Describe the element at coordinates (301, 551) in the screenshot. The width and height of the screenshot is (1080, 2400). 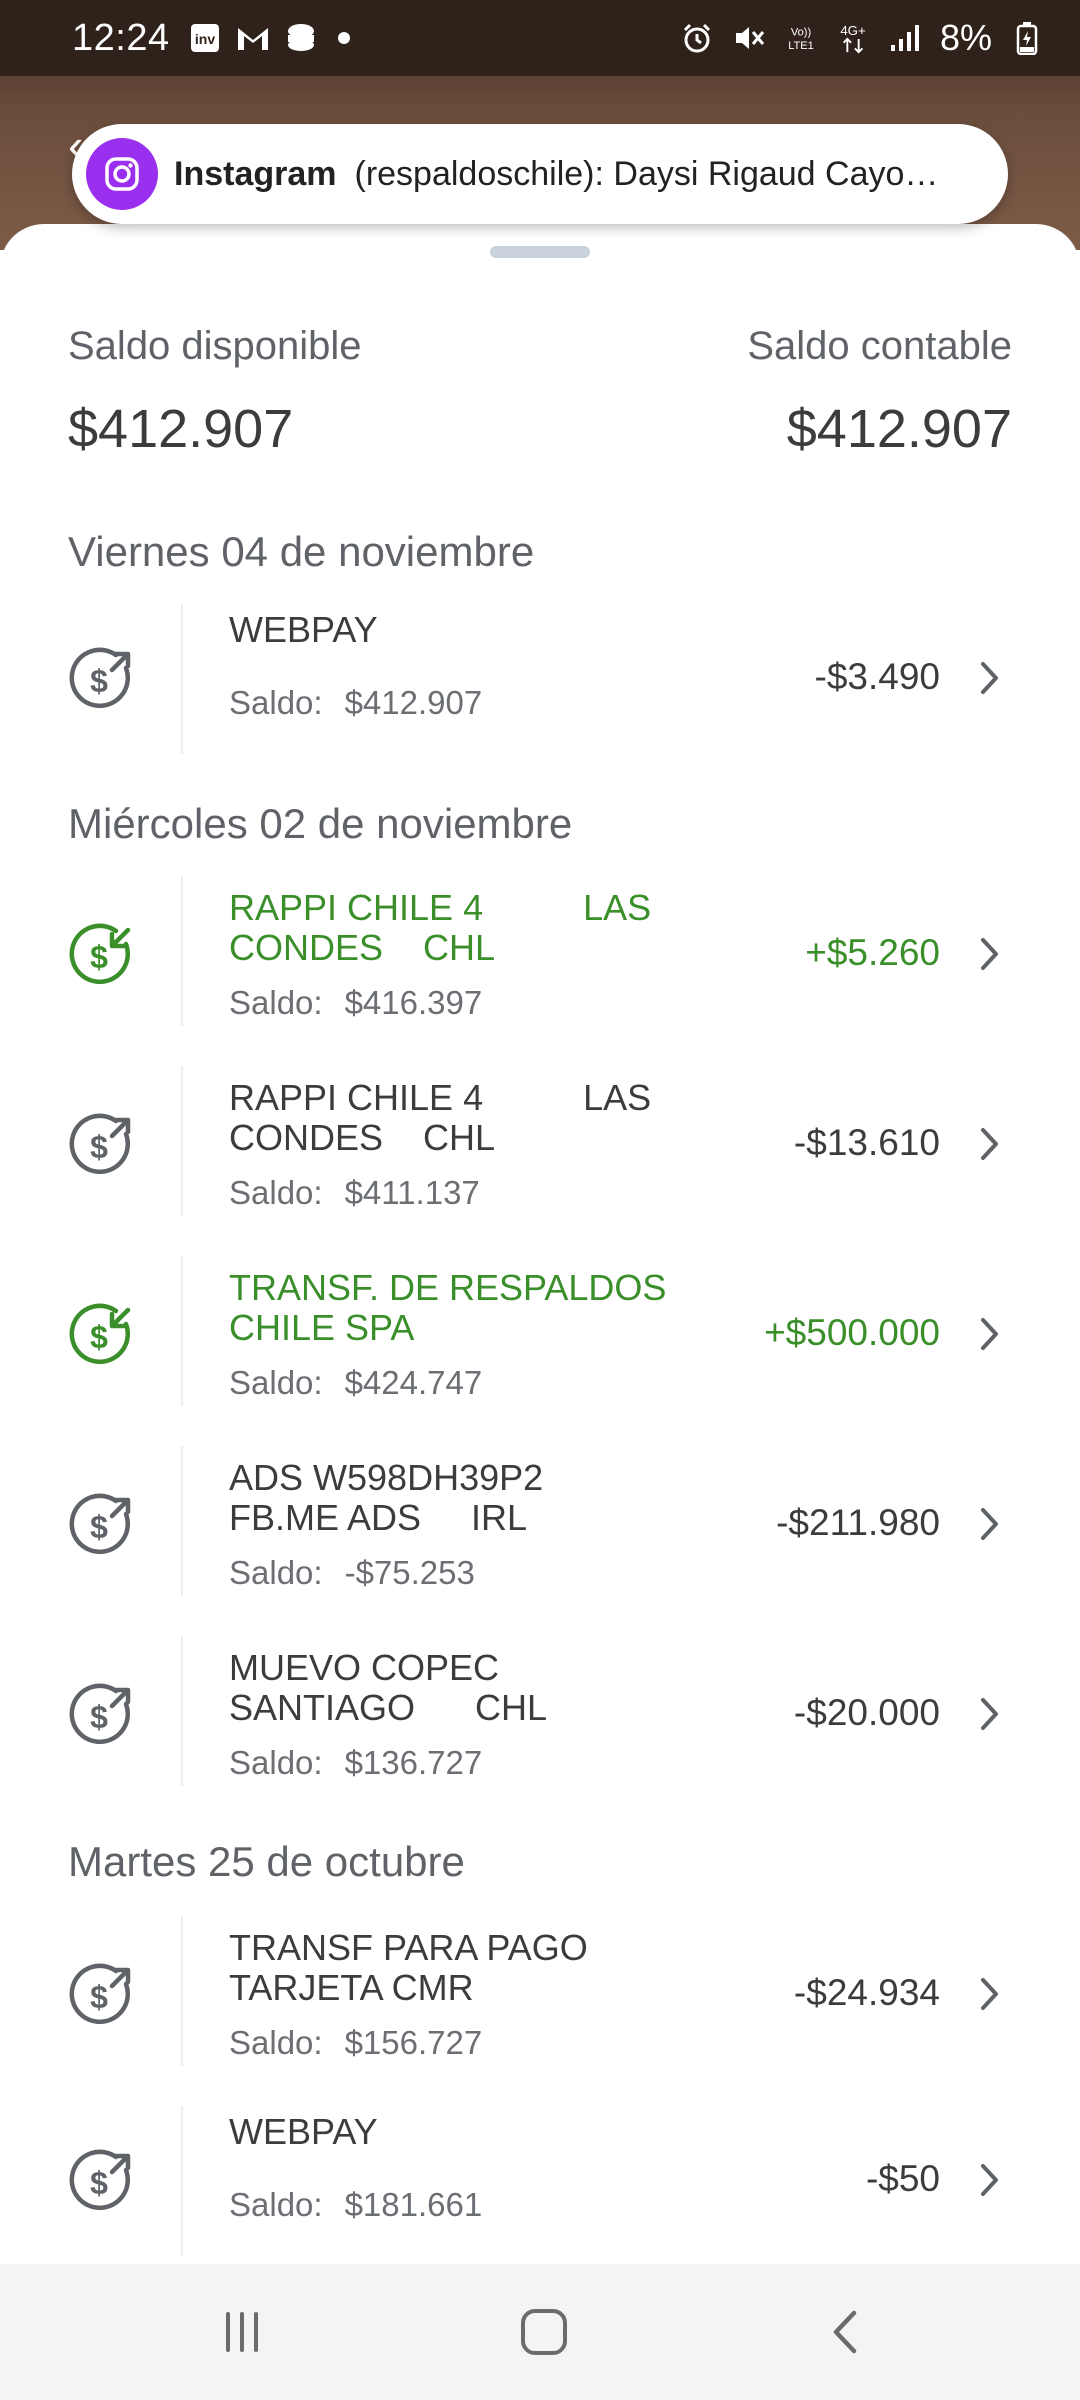
I see `date-header: Viernes 04 de noviembre` at that location.